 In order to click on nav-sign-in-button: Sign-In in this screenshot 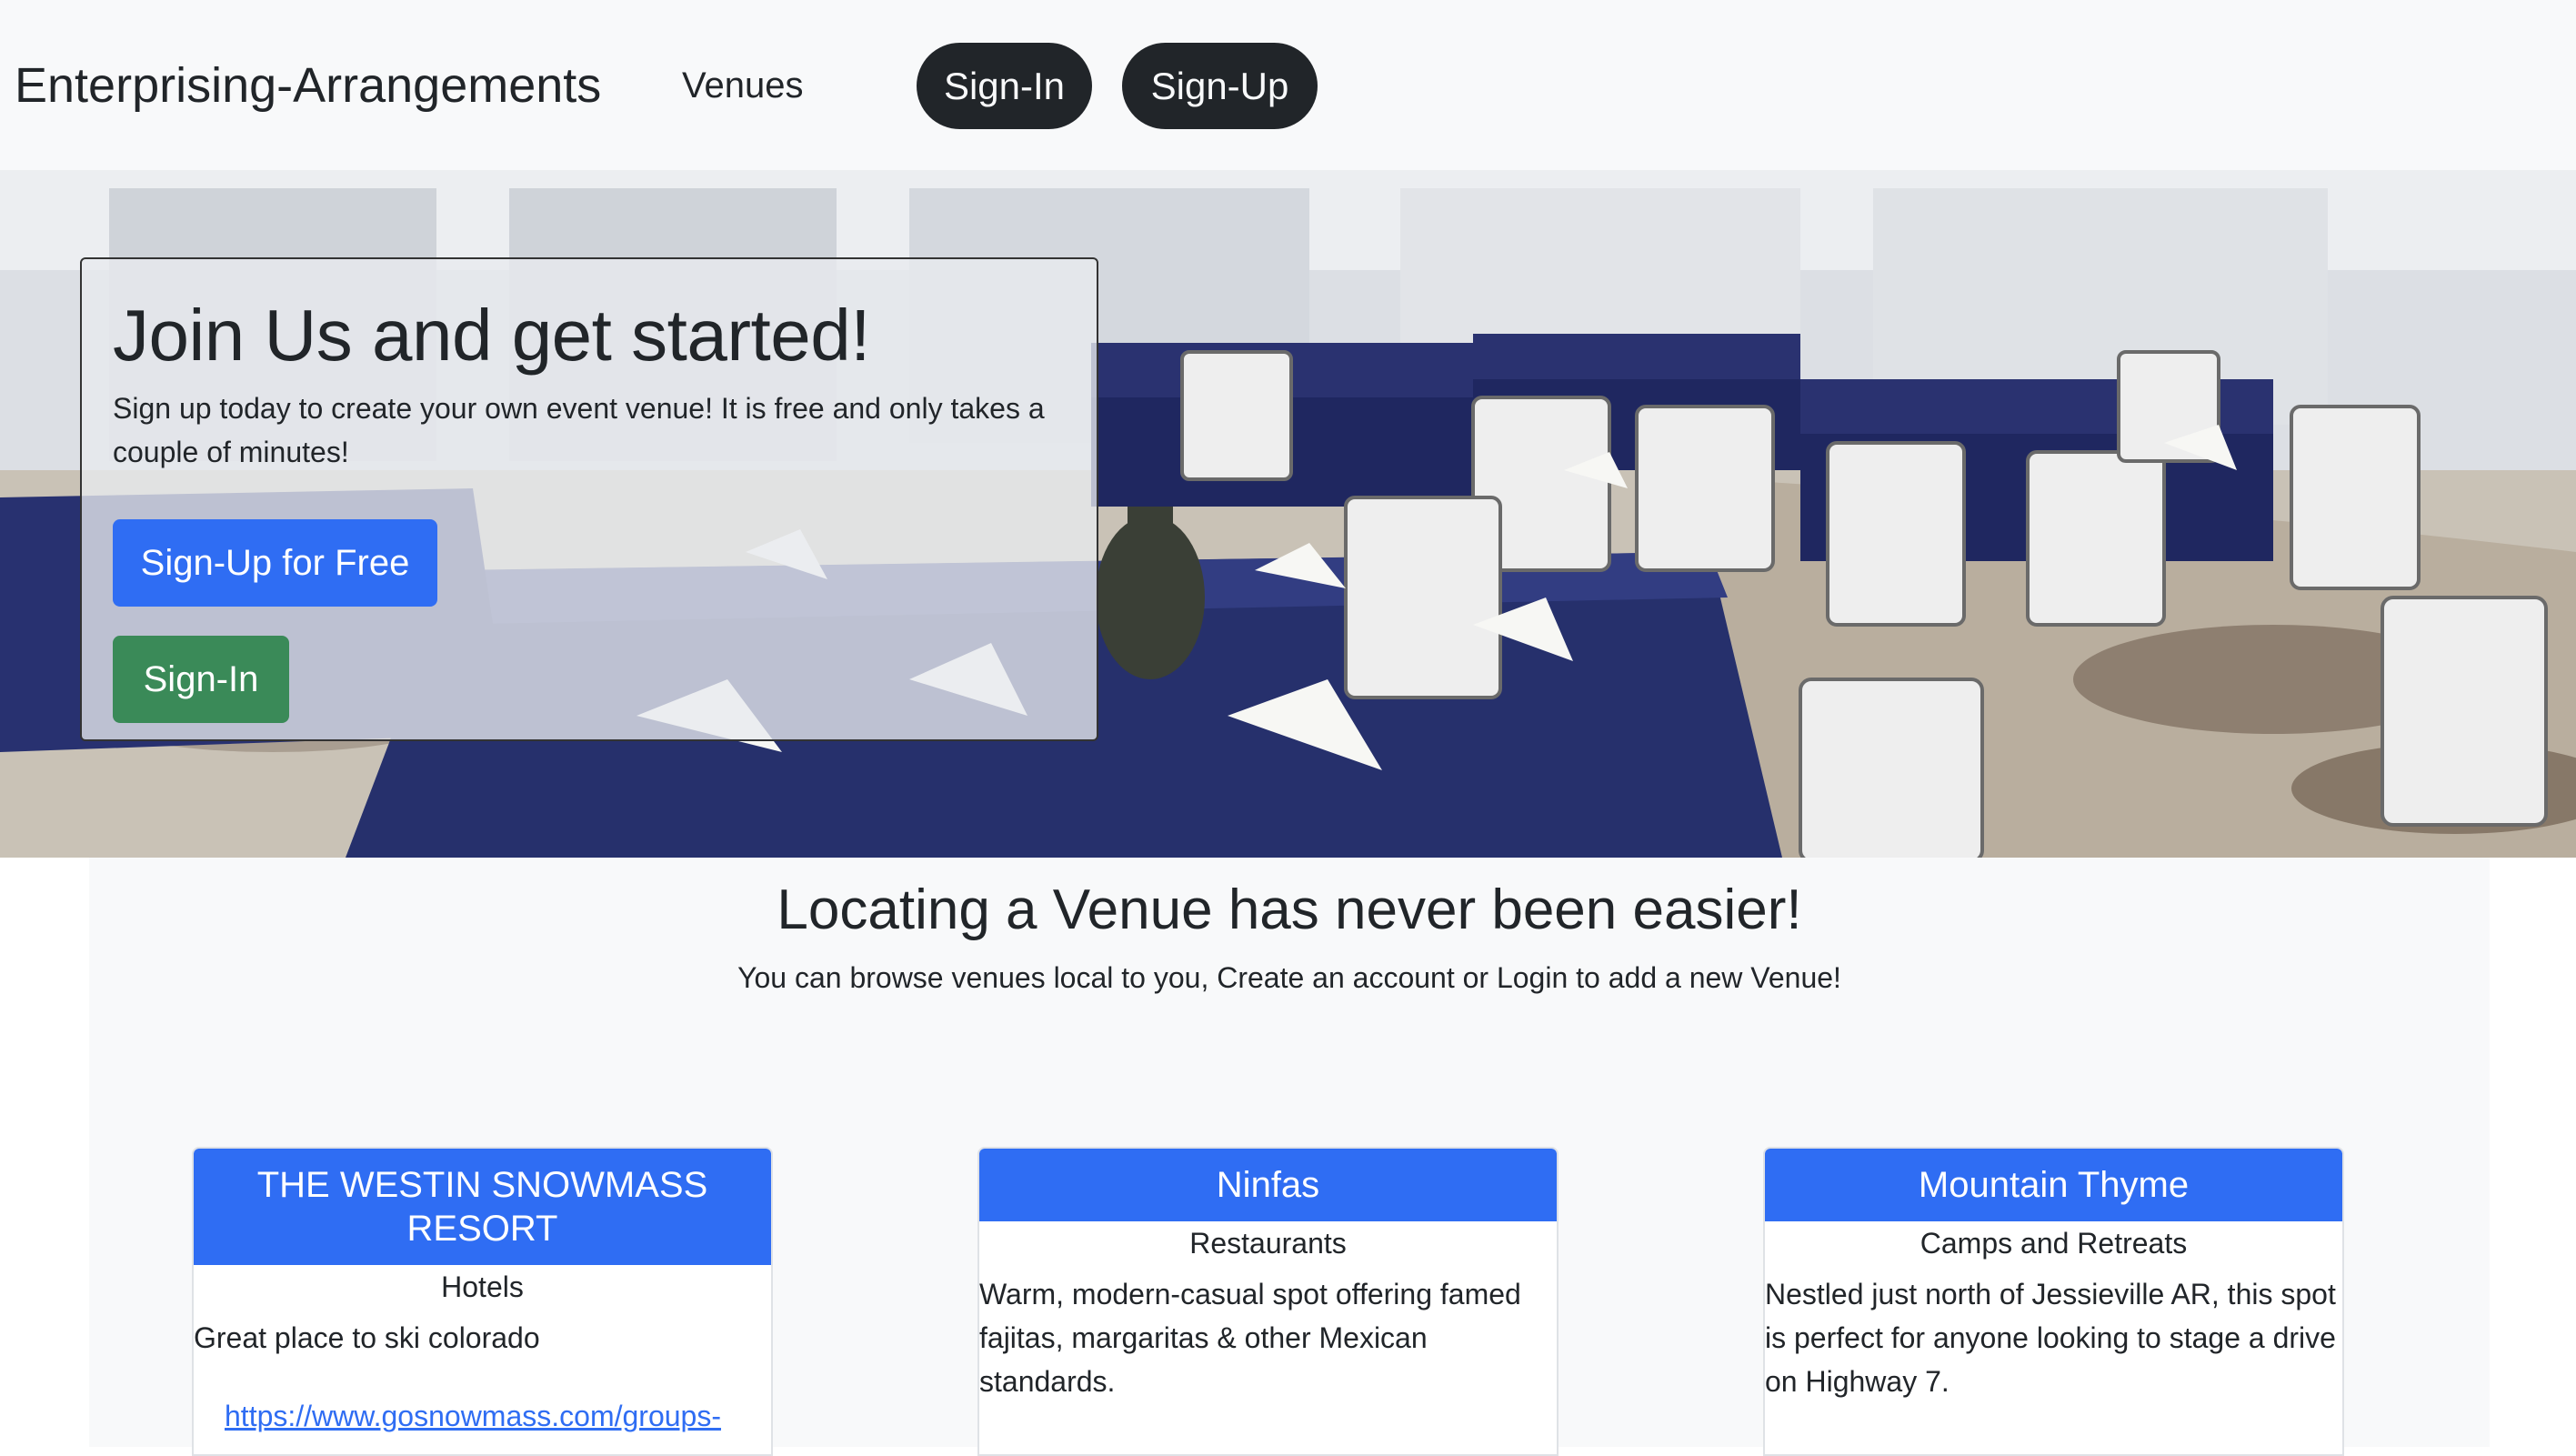, I will do `click(1004, 86)`.